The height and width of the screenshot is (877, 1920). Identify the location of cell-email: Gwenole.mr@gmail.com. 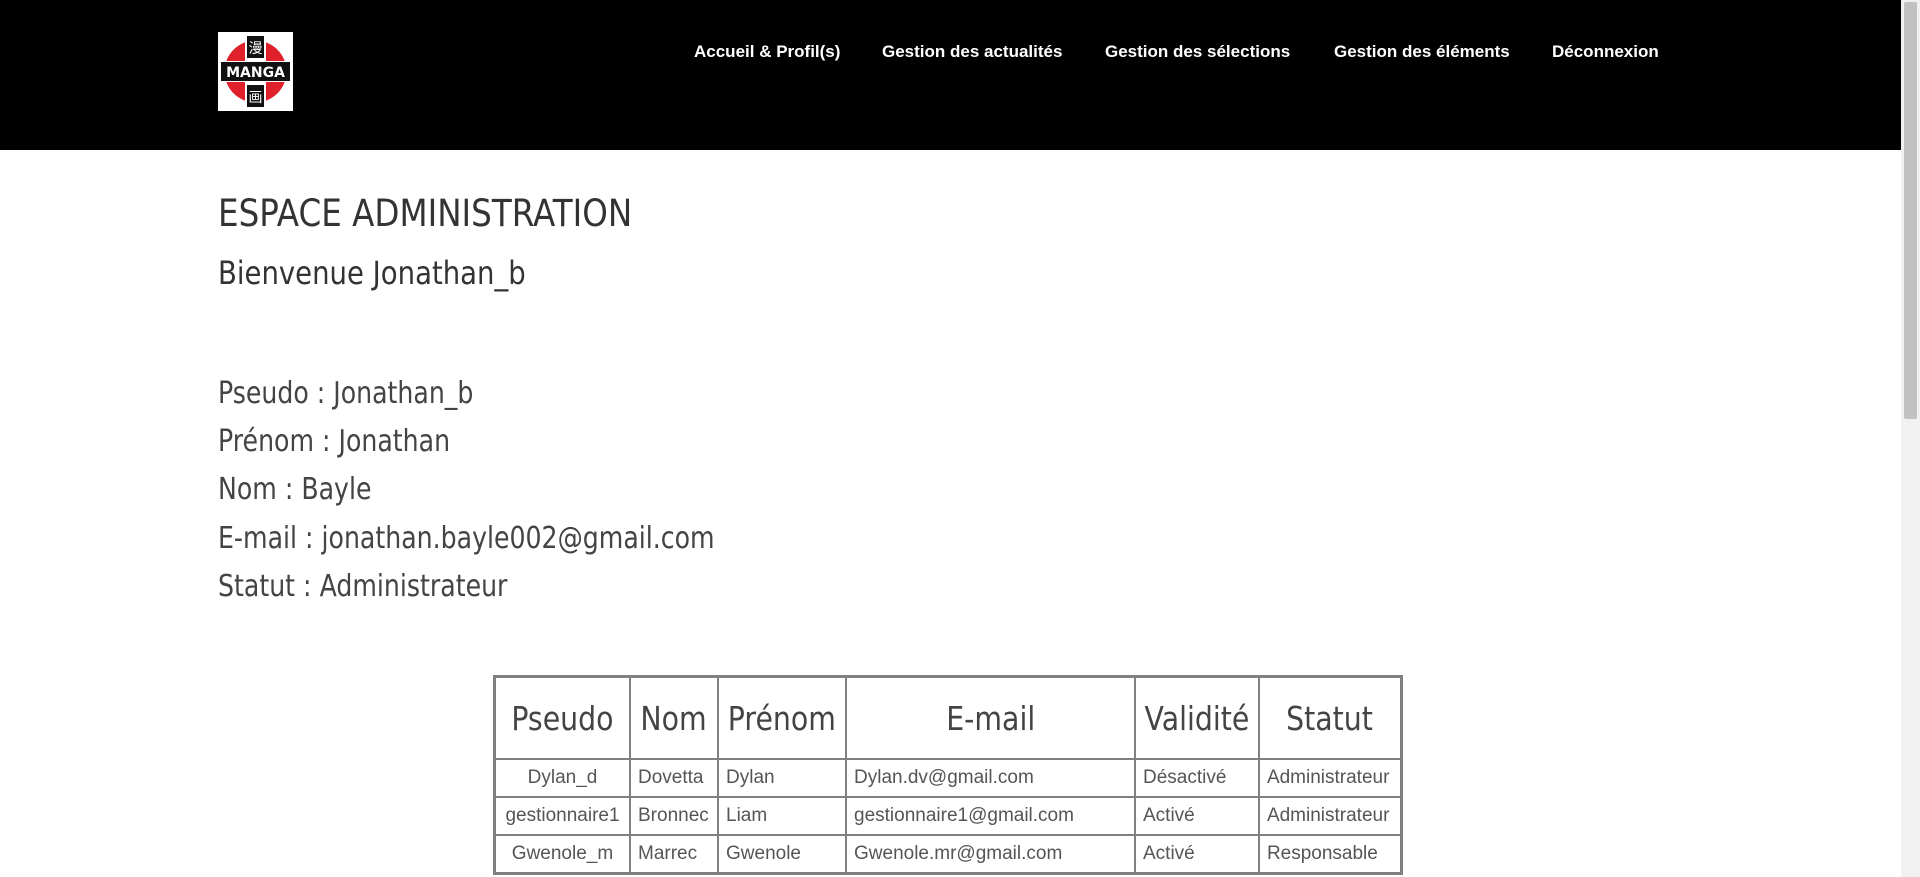
(990, 854).